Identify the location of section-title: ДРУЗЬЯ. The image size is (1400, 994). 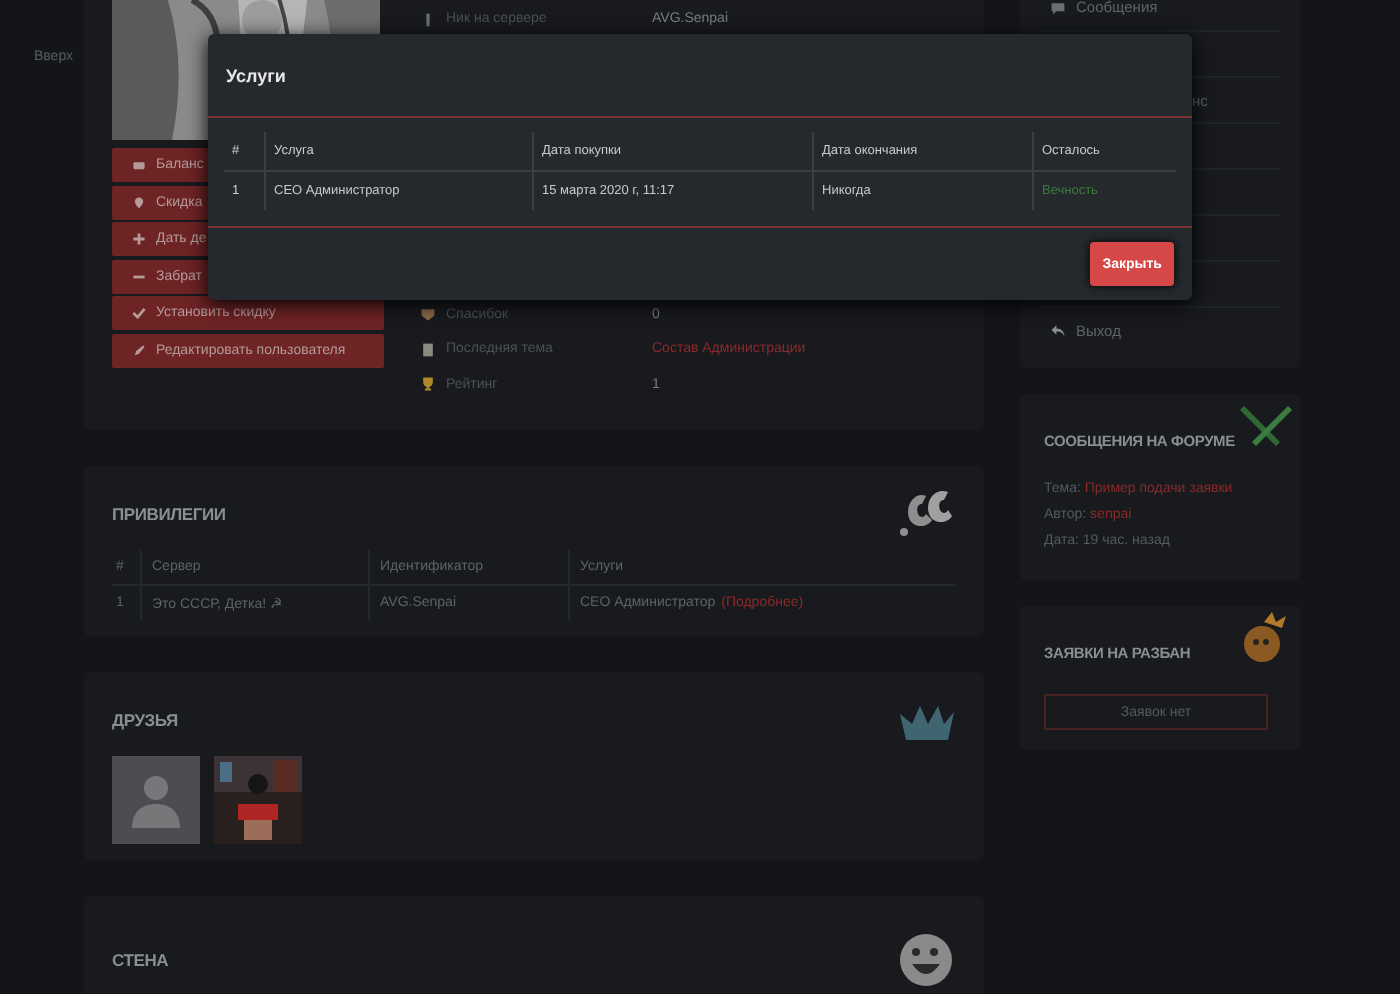
(145, 720).